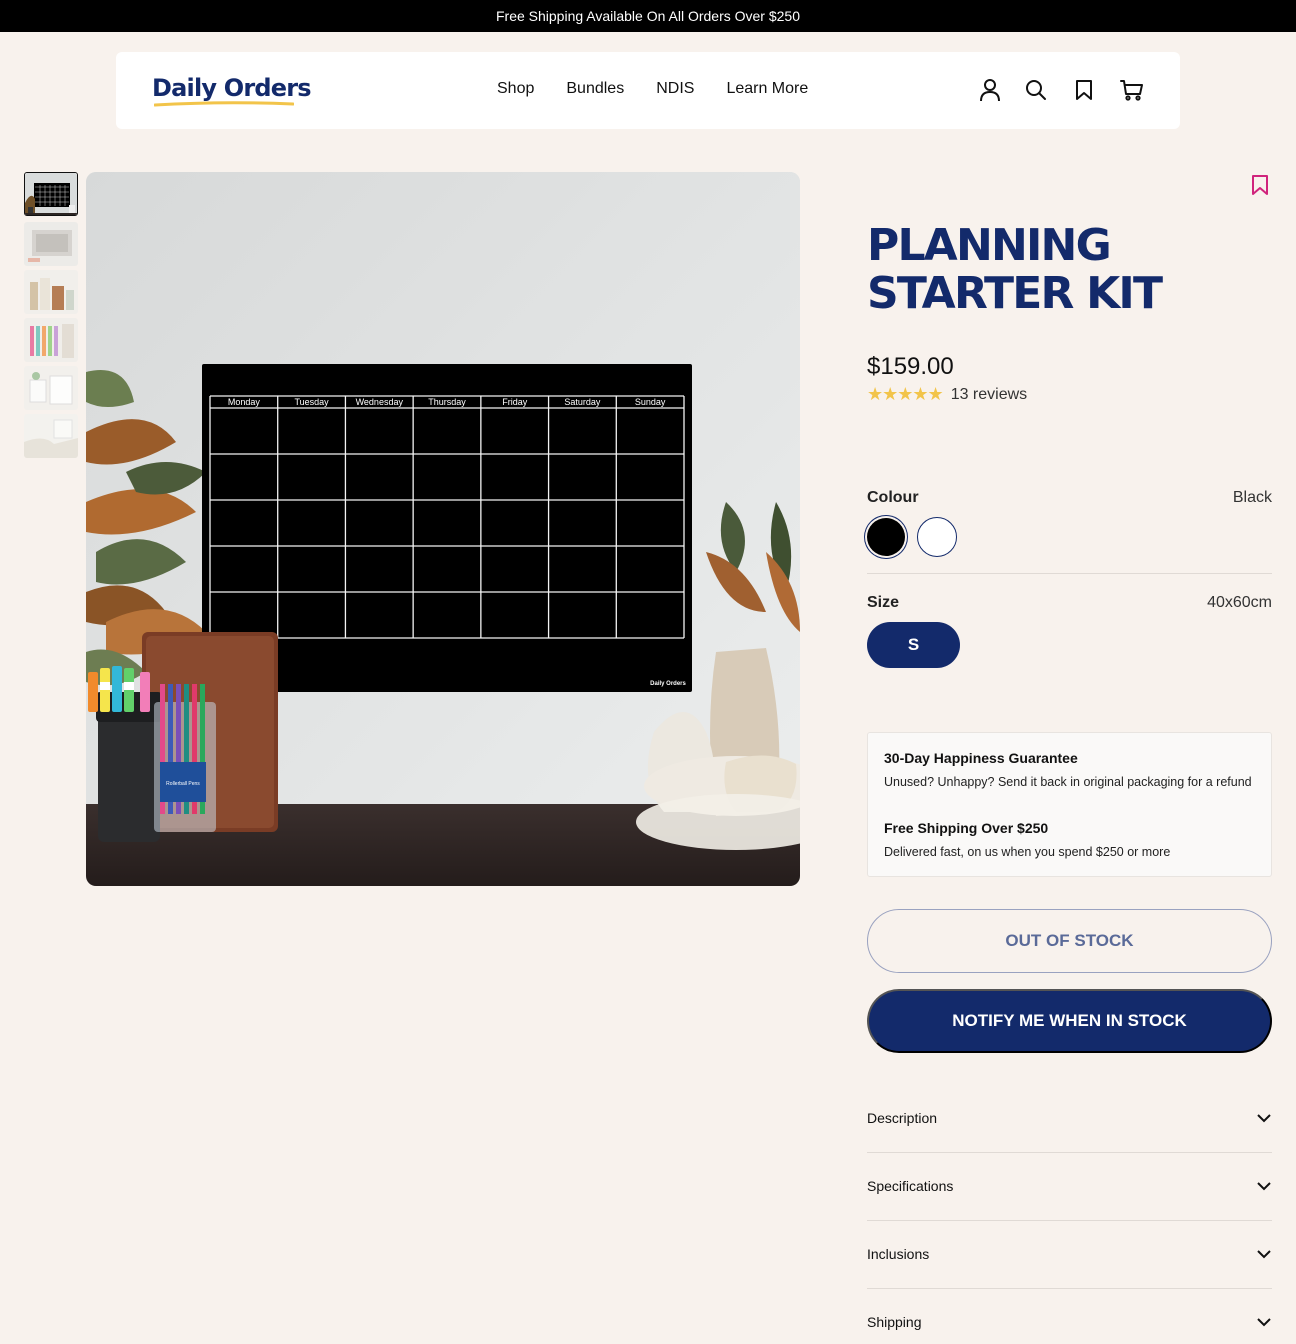 The image size is (1296, 1344). Describe the element at coordinates (947, 394) in the screenshot. I see `rating: ★★★★★ 13 reviews` at that location.